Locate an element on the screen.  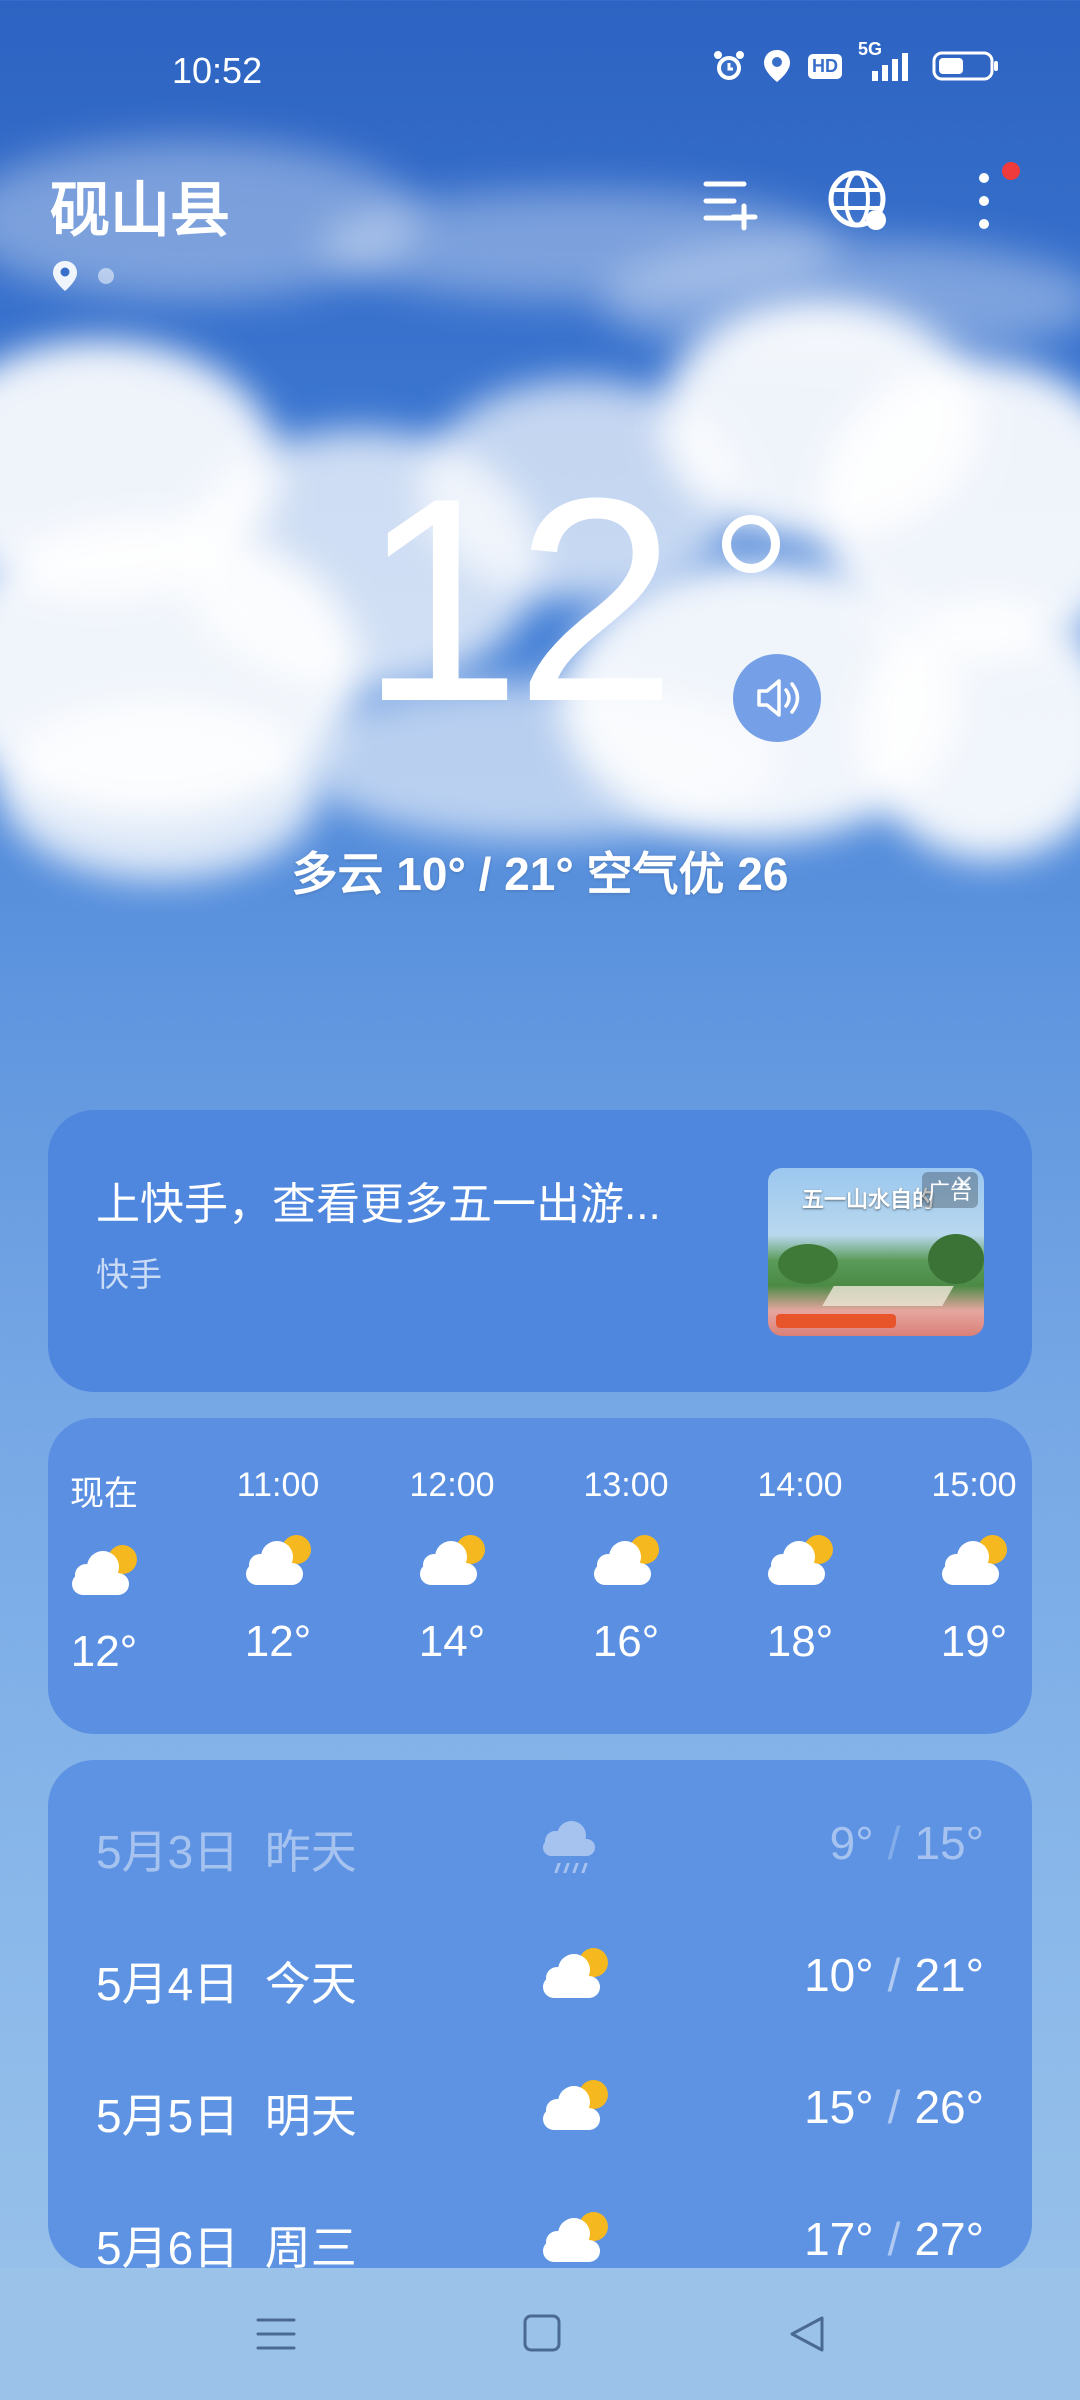
home-icon is located at coordinates (542, 2334).